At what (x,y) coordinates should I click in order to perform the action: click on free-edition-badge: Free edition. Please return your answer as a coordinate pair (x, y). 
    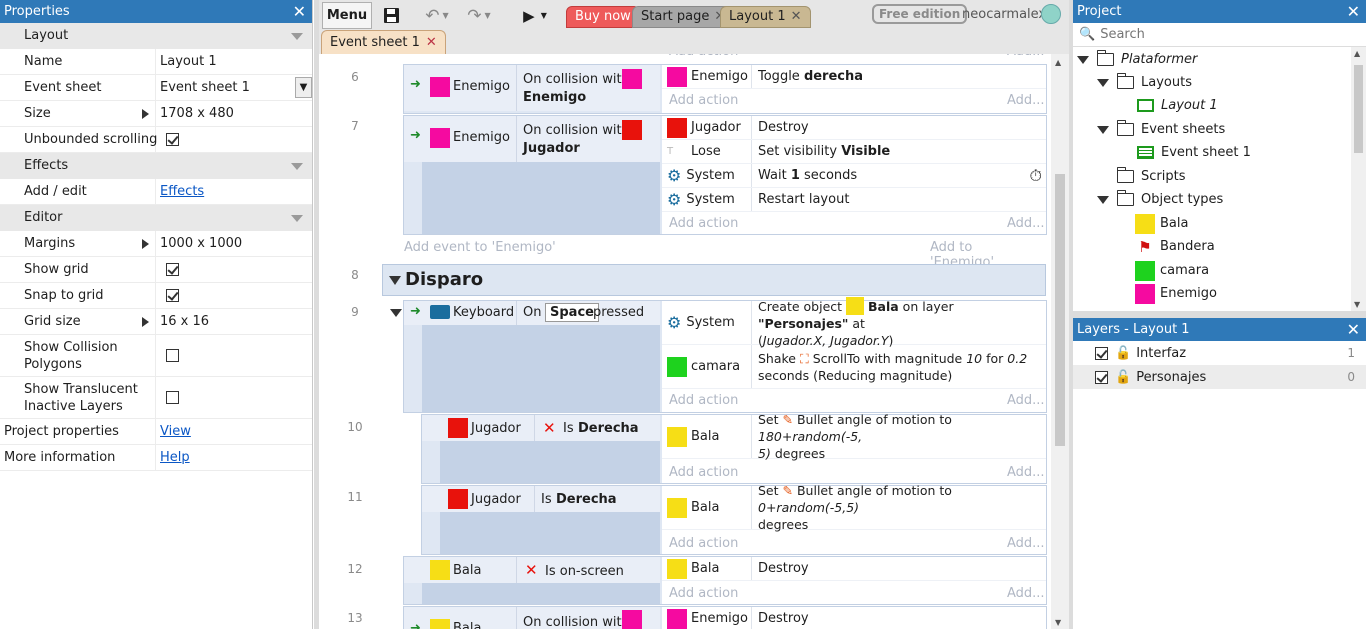
    Looking at the image, I should click on (920, 14).